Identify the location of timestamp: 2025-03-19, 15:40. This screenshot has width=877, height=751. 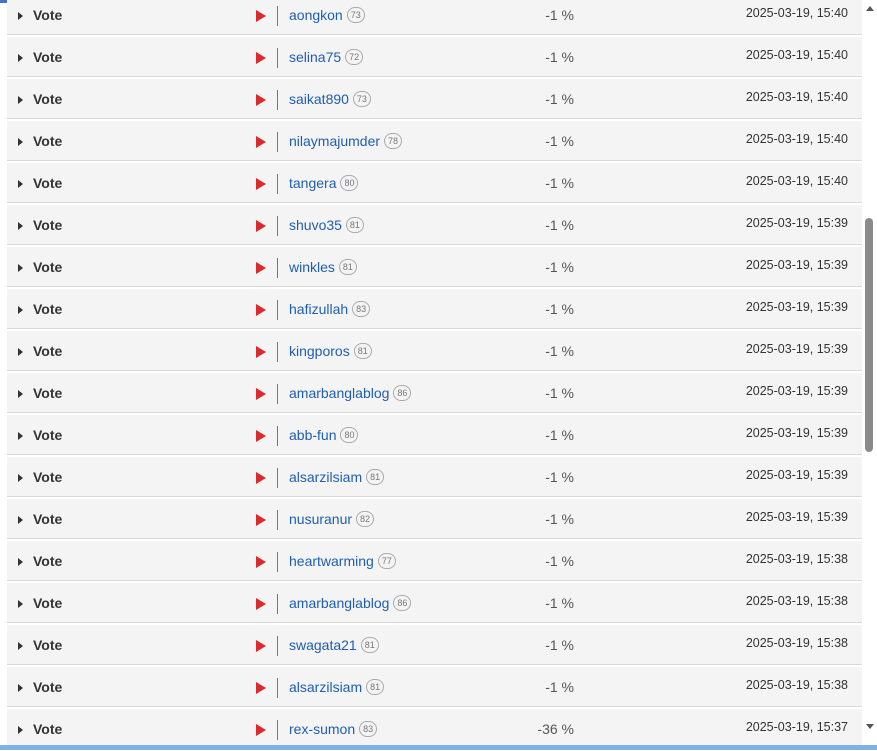
(796, 181).